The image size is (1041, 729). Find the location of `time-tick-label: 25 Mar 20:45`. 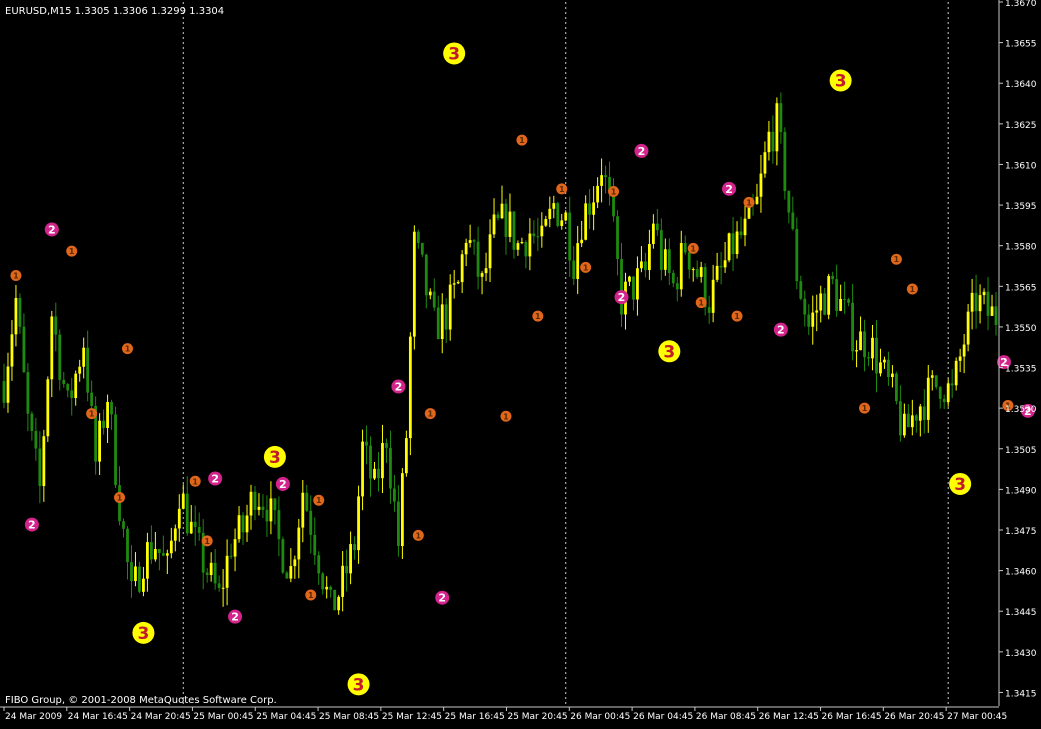

time-tick-label: 25 Mar 20:45 is located at coordinates (537, 717).